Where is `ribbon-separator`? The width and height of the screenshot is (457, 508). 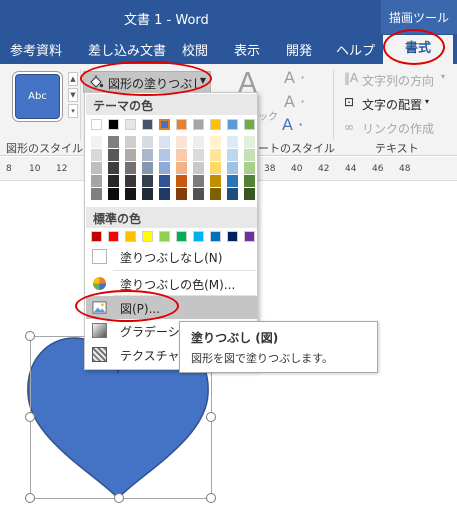
ribbon-separator is located at coordinates (333, 105).